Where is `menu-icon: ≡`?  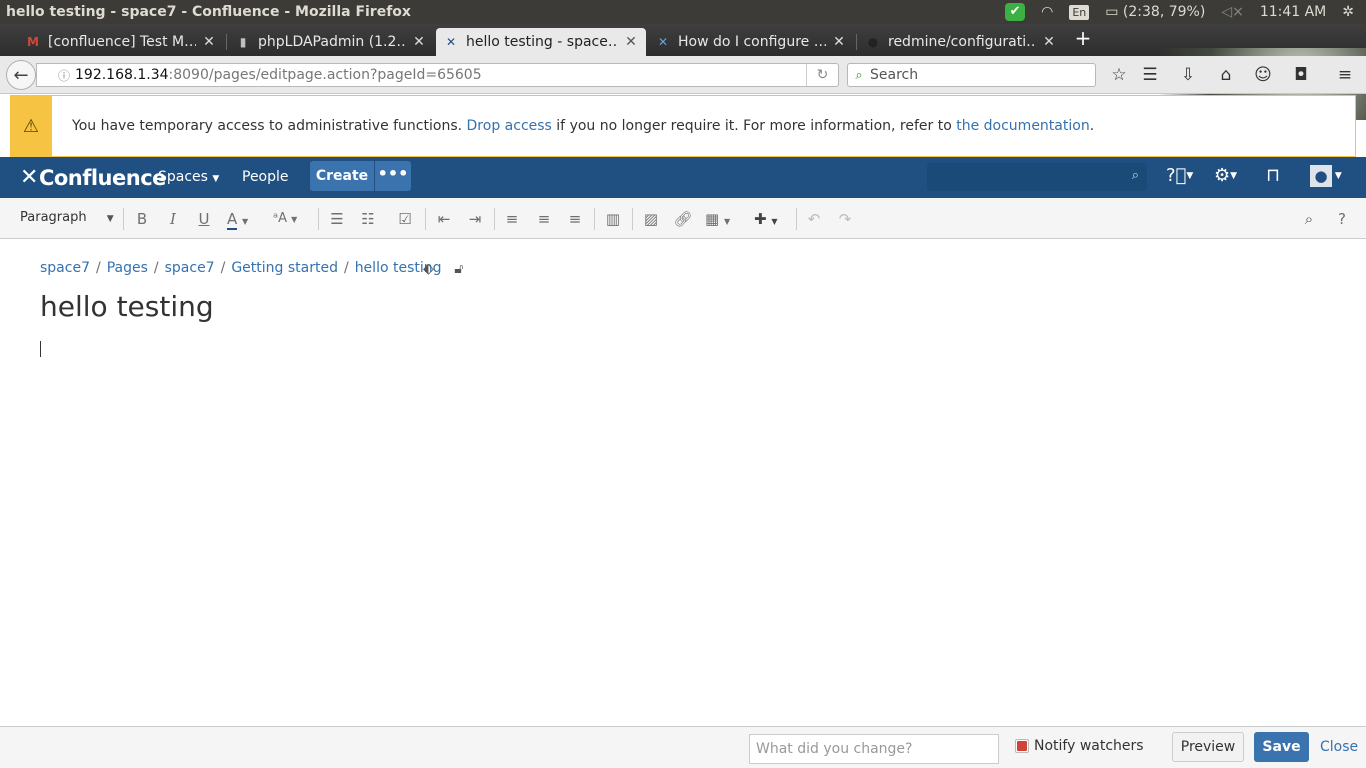 menu-icon: ≡ is located at coordinates (1345, 75).